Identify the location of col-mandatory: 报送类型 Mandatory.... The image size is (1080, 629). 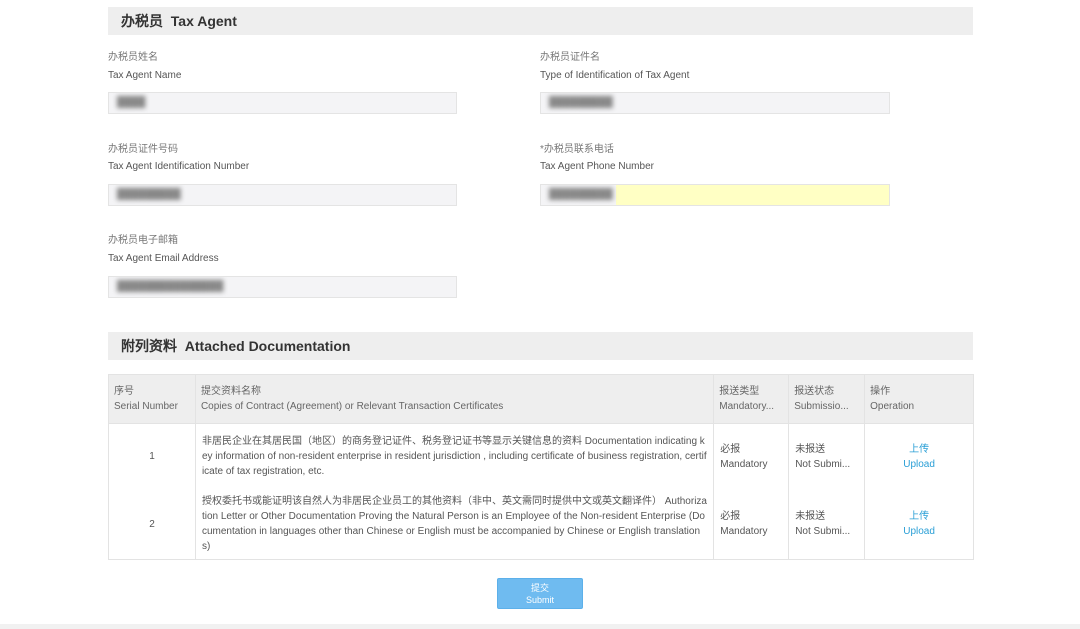
(751, 399).